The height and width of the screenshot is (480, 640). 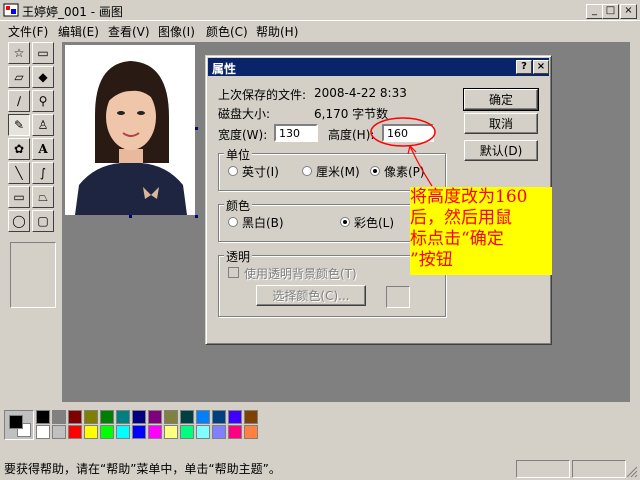 What do you see at coordinates (19, 53) in the screenshot?
I see `free-select-tool: ☆` at bounding box center [19, 53].